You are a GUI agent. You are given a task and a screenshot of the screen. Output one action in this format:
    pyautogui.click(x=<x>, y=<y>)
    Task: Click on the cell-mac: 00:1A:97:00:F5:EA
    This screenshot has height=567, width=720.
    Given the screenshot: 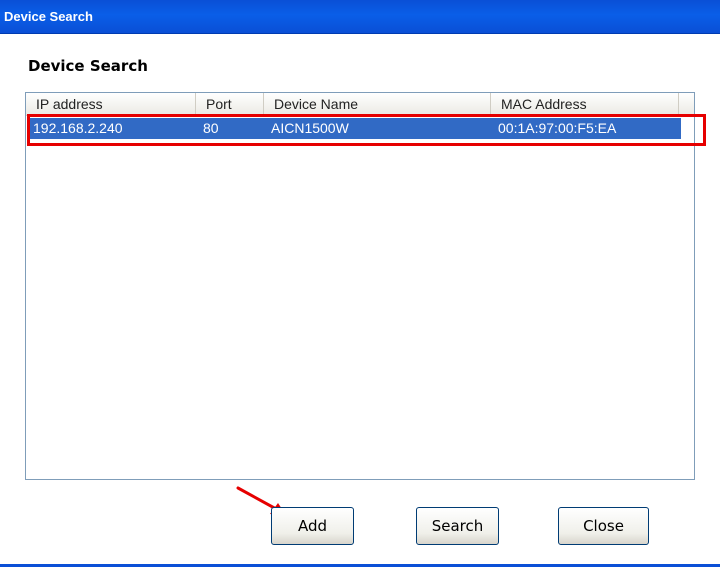 What is the action you would take?
    pyautogui.click(x=557, y=128)
    